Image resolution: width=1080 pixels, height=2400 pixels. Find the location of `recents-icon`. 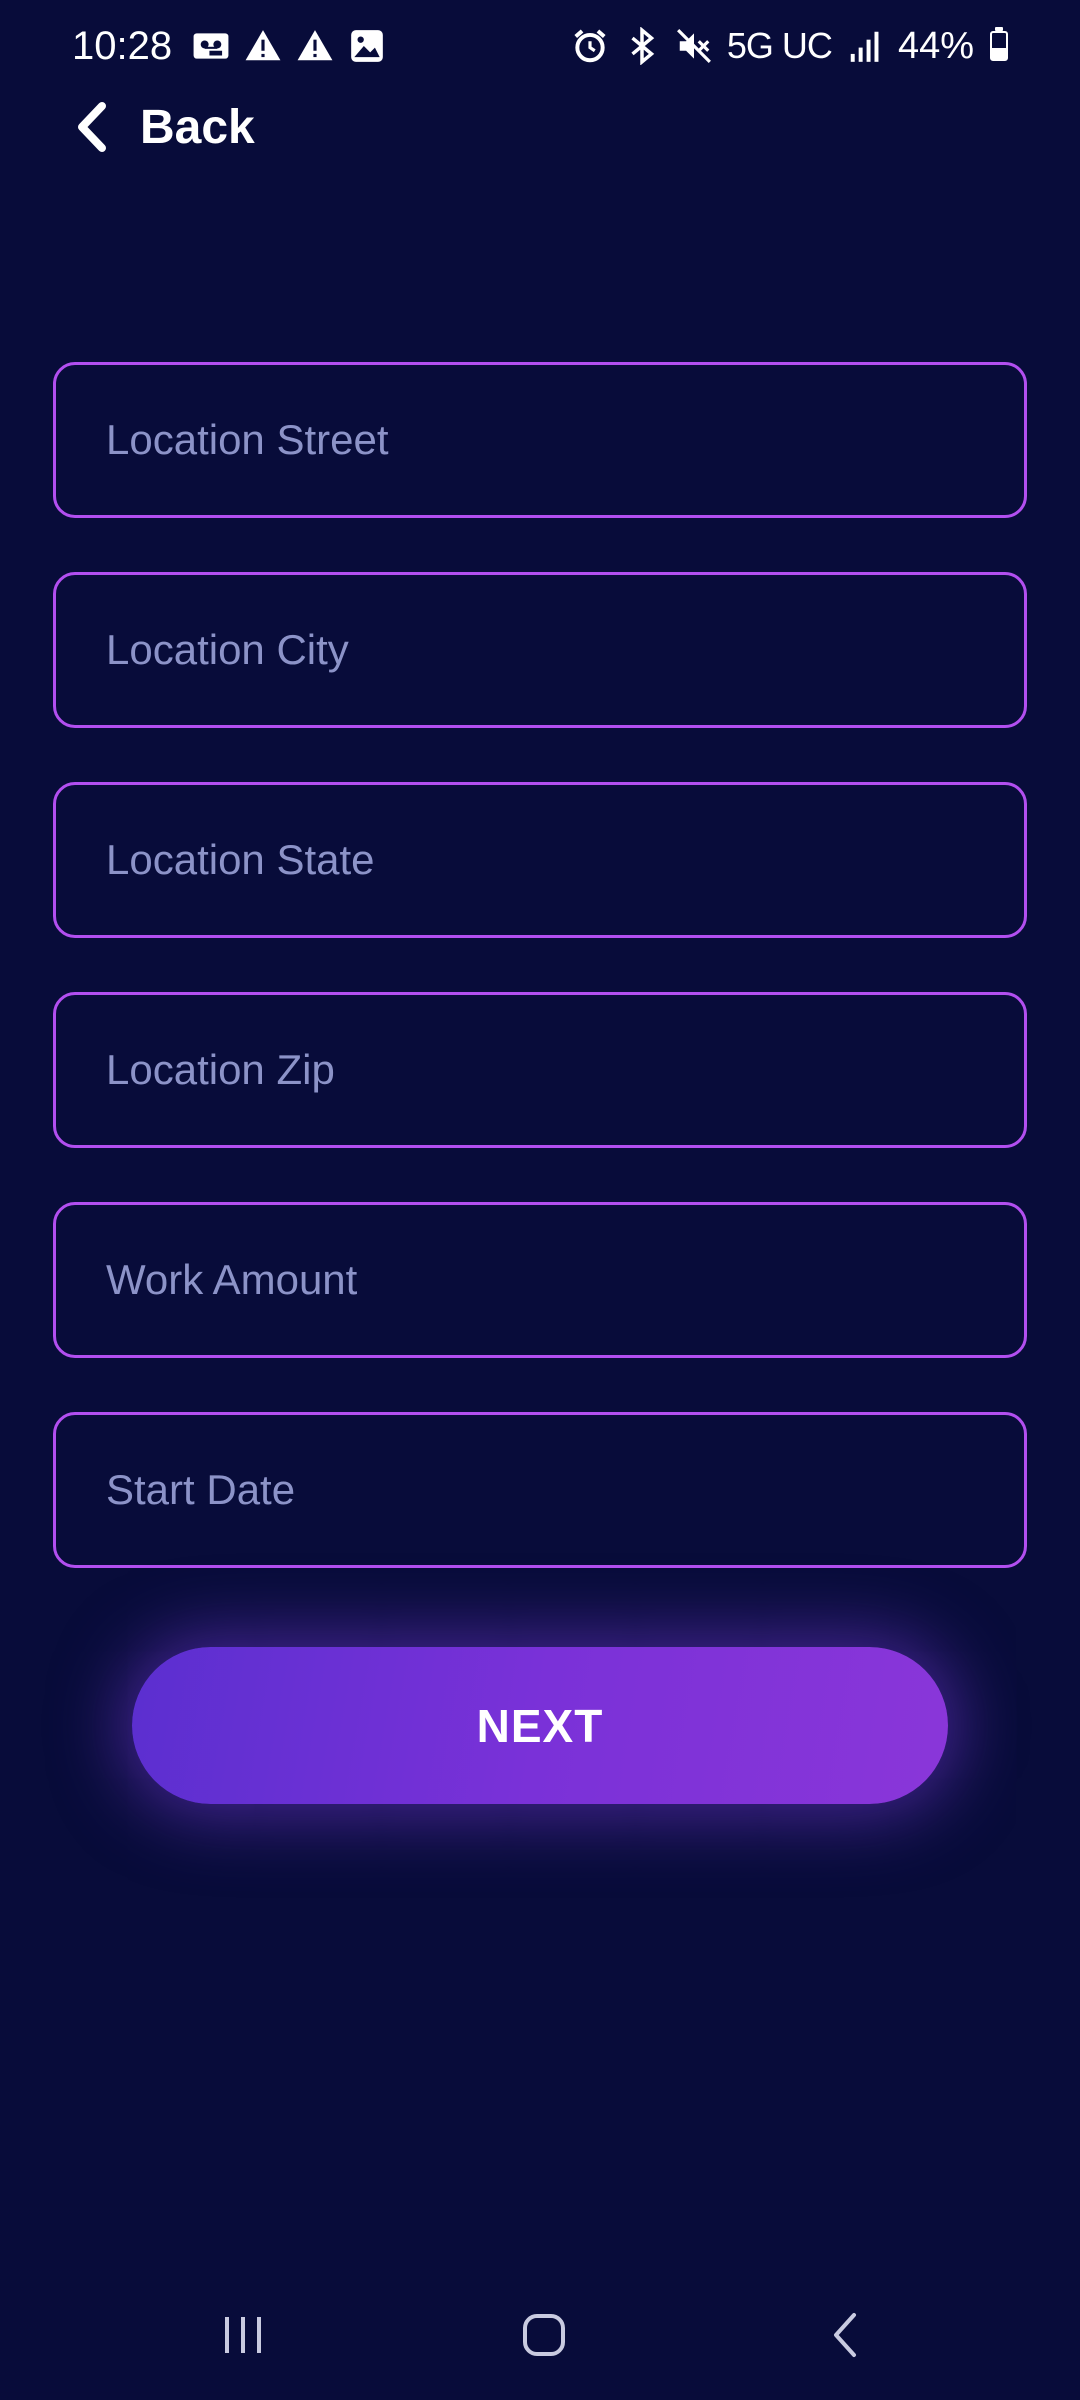

recents-icon is located at coordinates (243, 2335).